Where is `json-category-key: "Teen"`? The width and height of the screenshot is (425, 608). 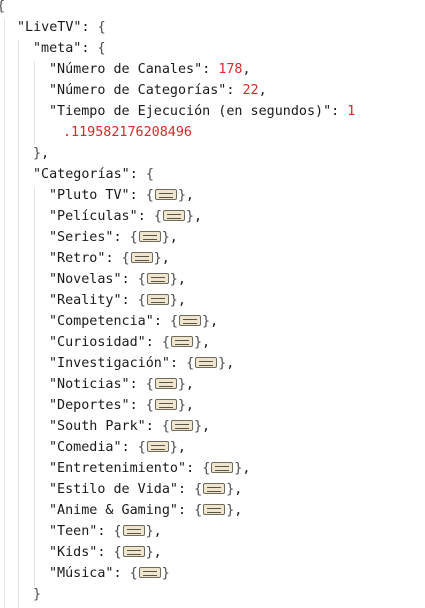 json-category-key: "Teen" is located at coordinates (73, 531).